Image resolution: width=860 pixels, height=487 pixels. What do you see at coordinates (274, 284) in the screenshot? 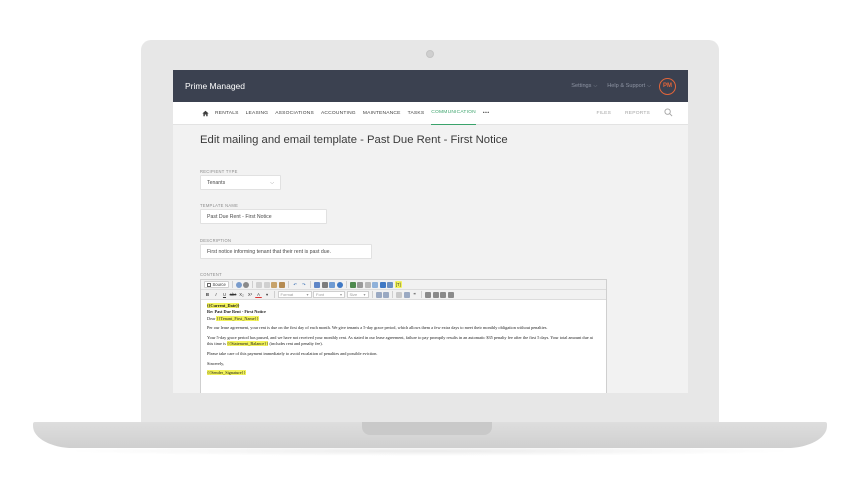
I see `paste-icon` at bounding box center [274, 284].